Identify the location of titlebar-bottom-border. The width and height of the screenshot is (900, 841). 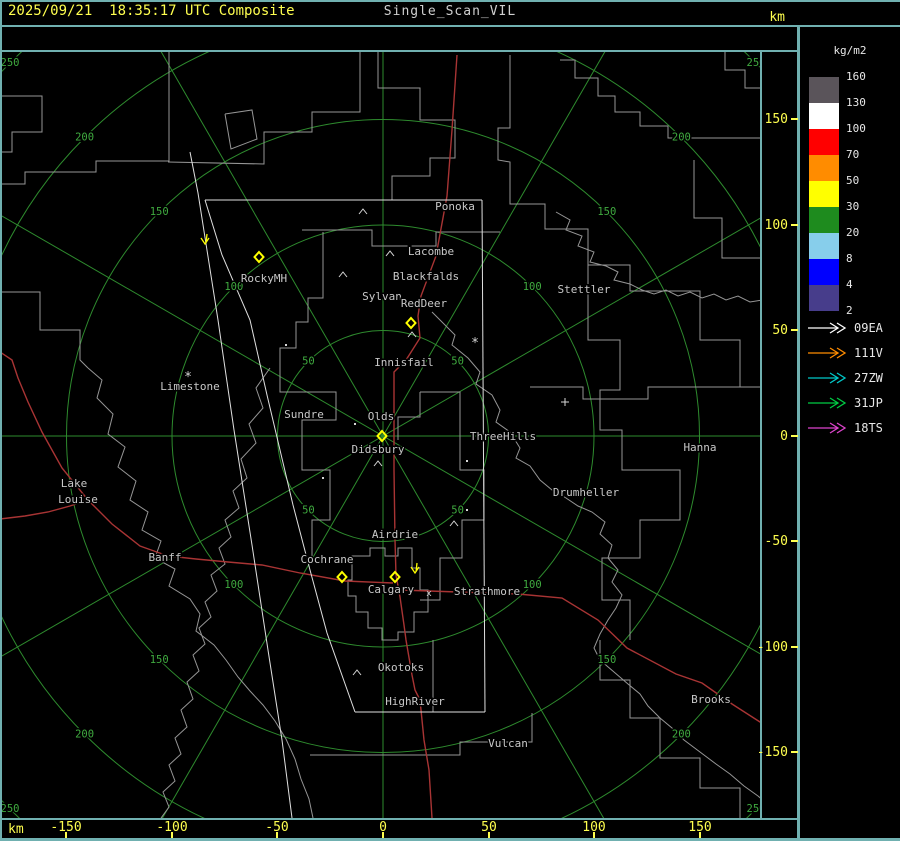
(450, 26).